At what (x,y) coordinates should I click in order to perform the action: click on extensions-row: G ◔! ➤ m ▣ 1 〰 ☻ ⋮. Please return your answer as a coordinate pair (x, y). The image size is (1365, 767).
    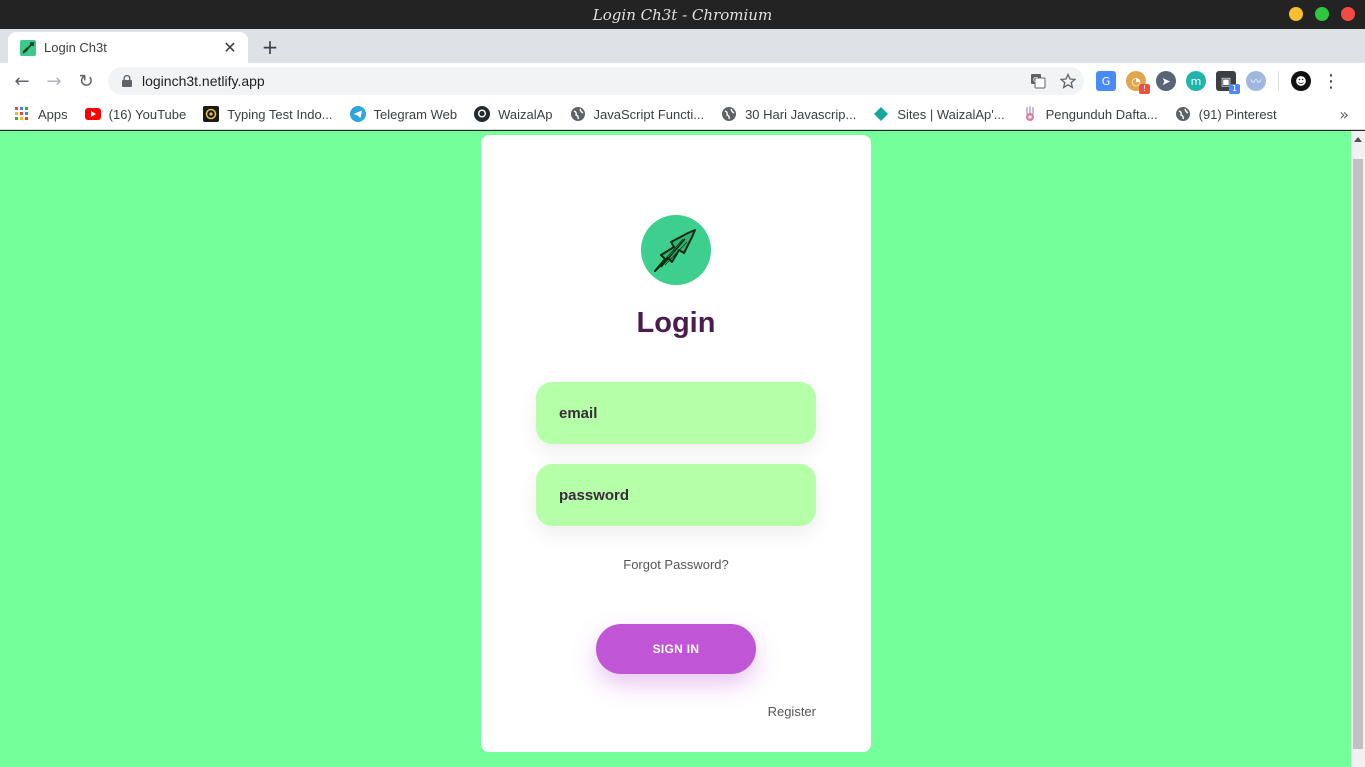
    Looking at the image, I should click on (1218, 82).